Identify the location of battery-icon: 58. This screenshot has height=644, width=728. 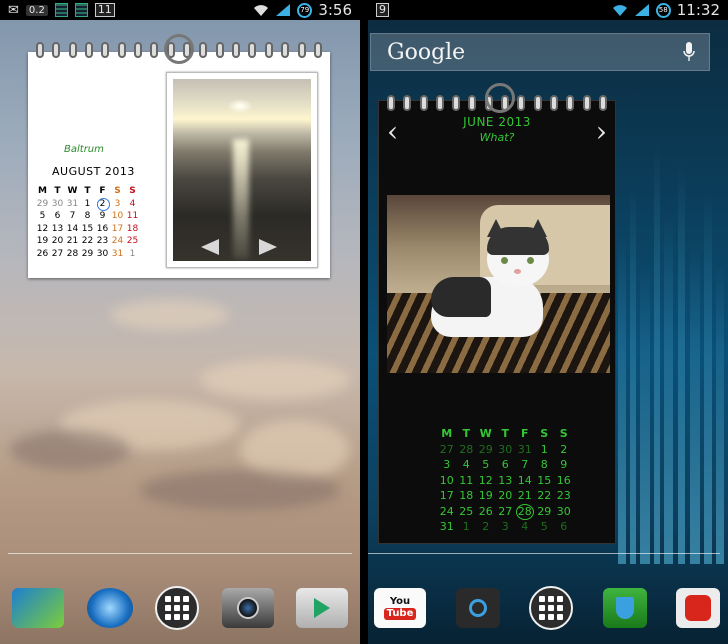
(663, 10).